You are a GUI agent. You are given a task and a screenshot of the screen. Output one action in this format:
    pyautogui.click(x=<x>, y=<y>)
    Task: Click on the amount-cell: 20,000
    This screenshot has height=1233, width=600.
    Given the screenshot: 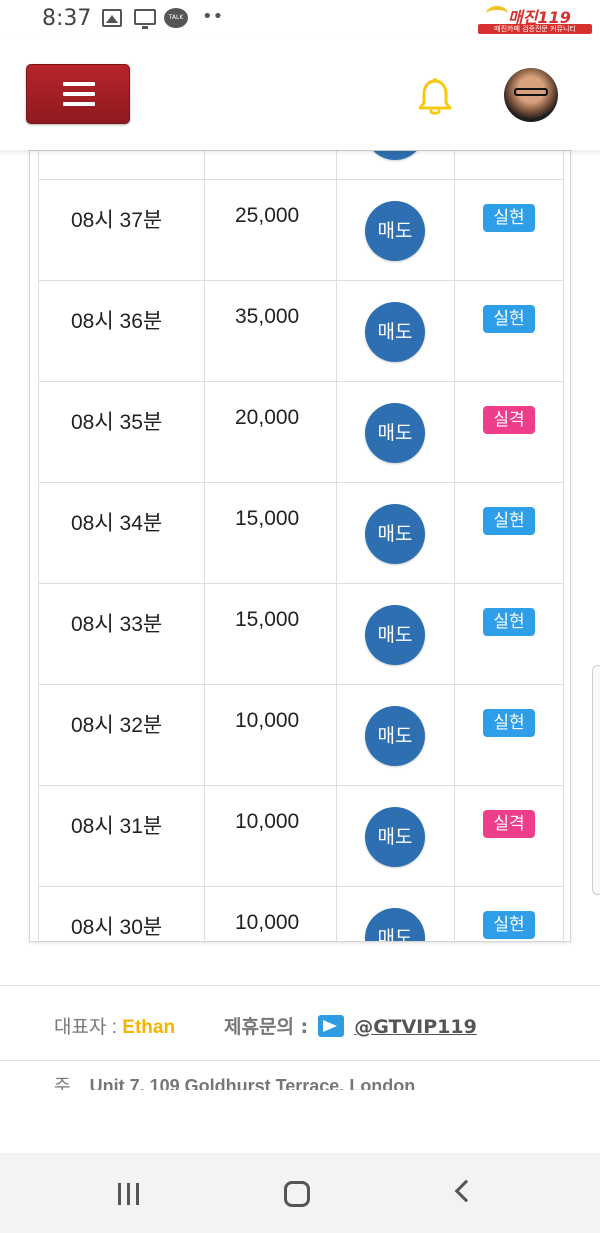 What is the action you would take?
    pyautogui.click(x=271, y=432)
    